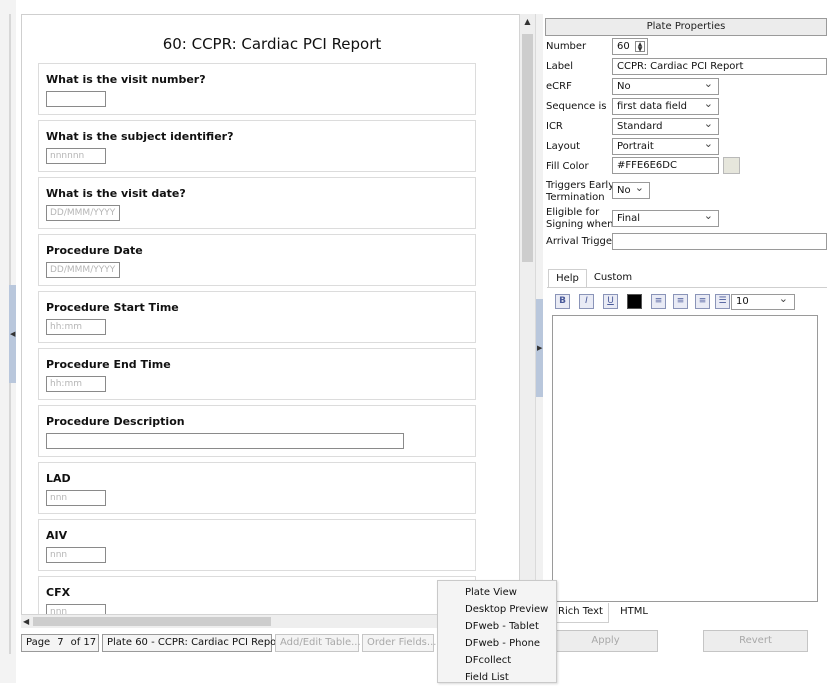 The height and width of the screenshot is (686, 827). What do you see at coordinates (562, 301) in the screenshot?
I see `bold-icon: B` at bounding box center [562, 301].